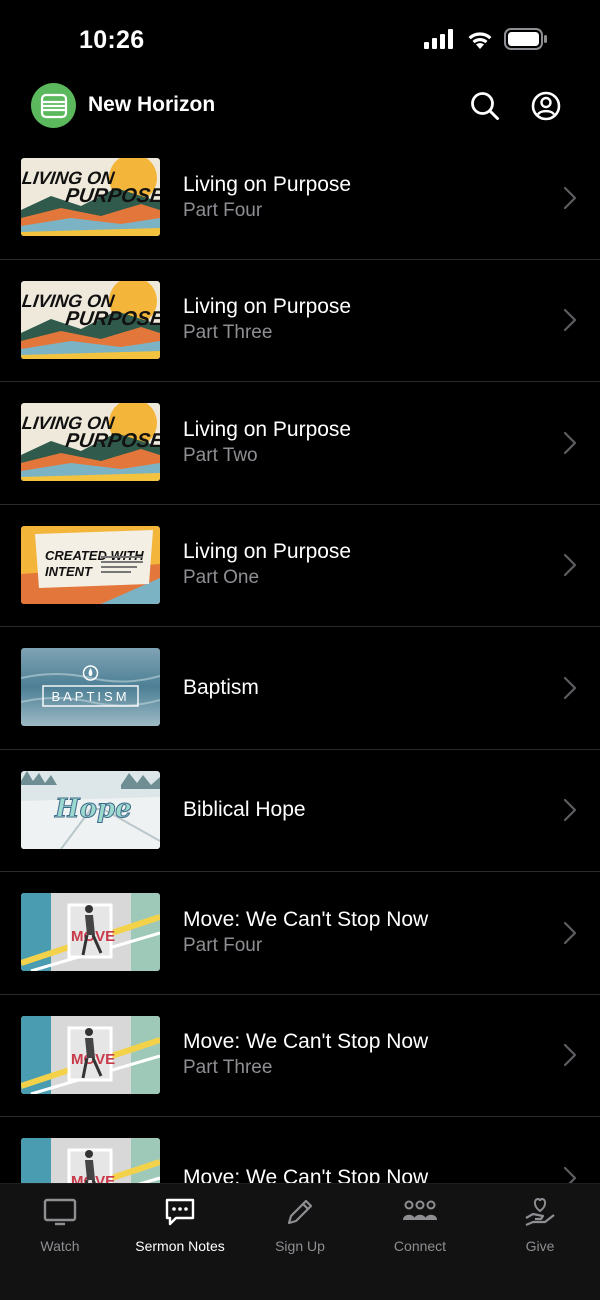  Describe the element at coordinates (267, 443) in the screenshot. I see `sermon-text: Living on Purpose Part Two` at that location.